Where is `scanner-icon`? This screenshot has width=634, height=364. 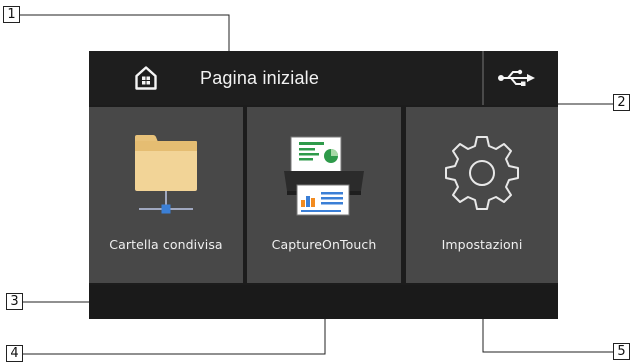
scanner-icon is located at coordinates (324, 176).